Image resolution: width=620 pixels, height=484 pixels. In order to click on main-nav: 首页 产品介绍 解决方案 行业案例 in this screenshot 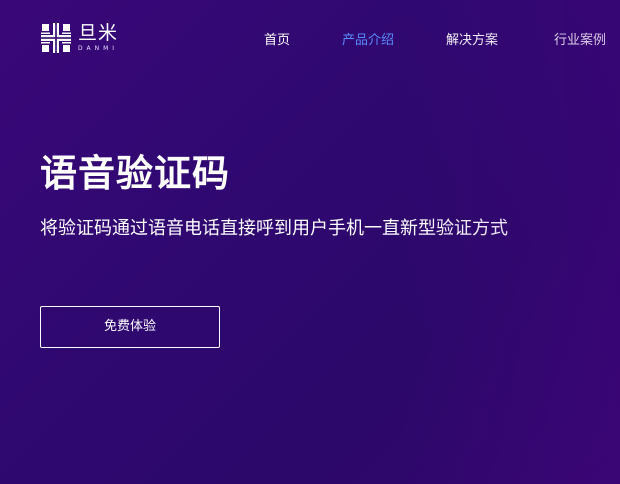, I will do `click(310, 41)`.